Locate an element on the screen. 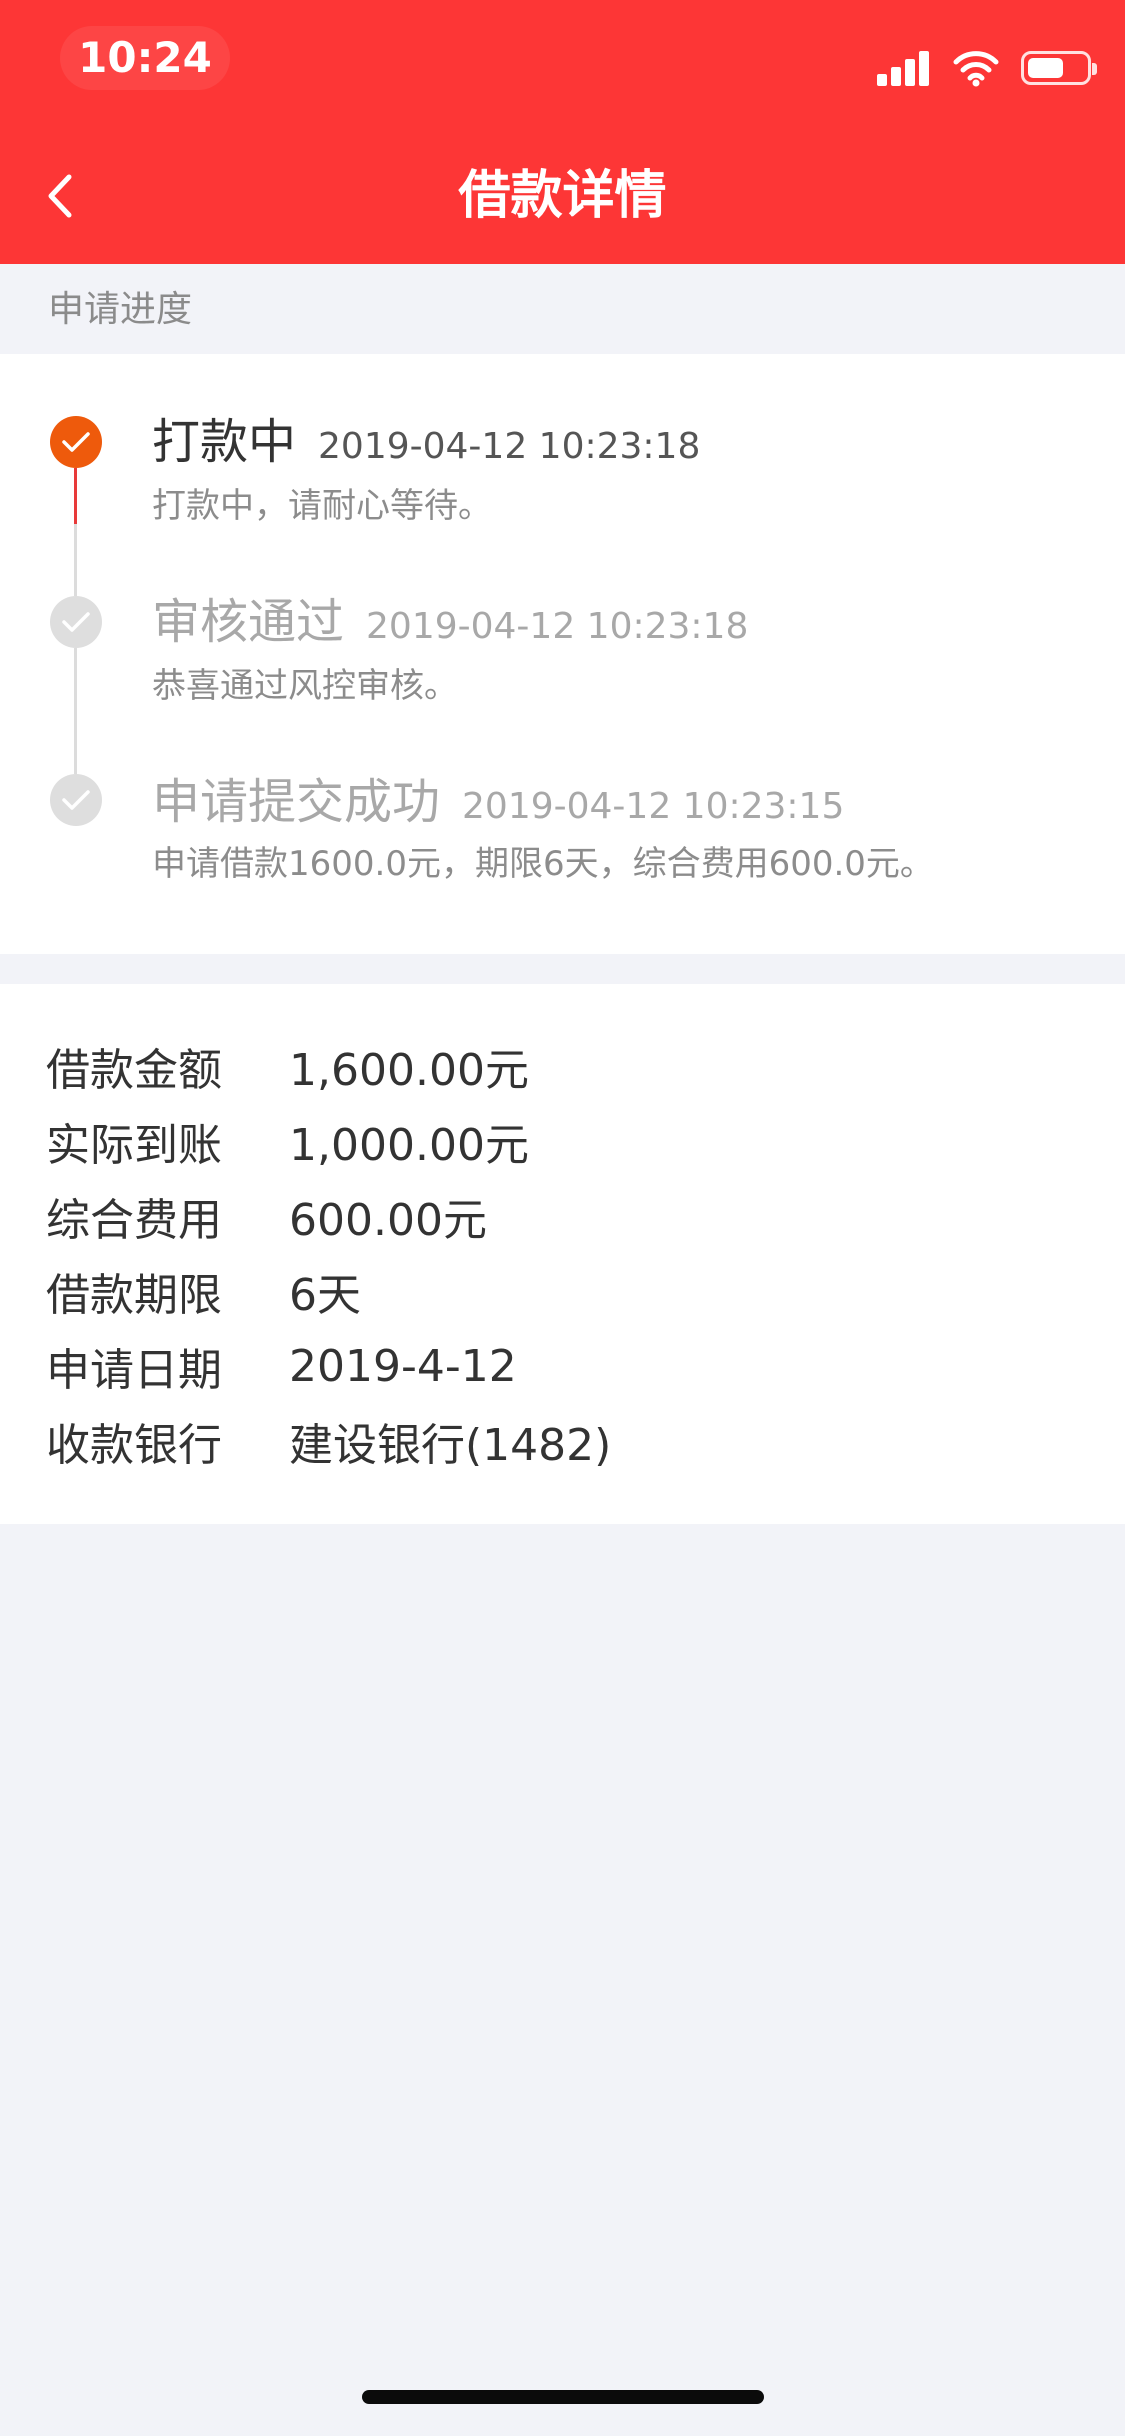  step-description: 恭喜通过风控审核。 is located at coordinates (305, 686).